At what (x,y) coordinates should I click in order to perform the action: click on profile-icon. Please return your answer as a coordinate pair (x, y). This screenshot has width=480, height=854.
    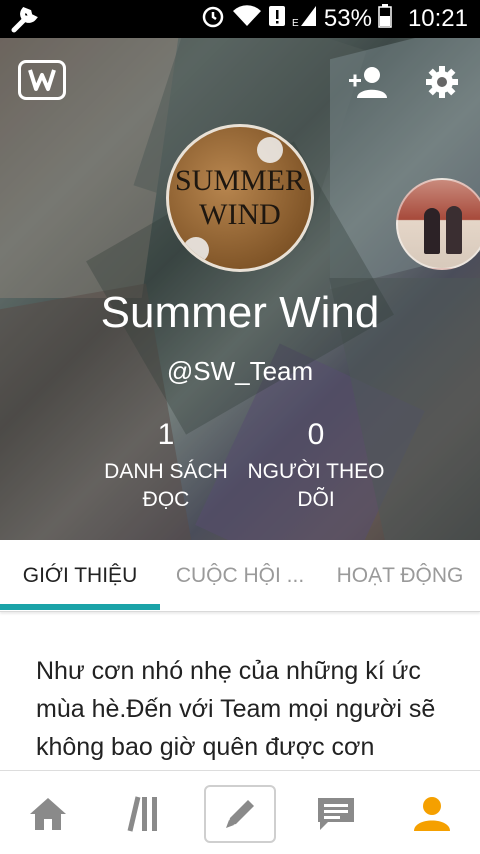
    Looking at the image, I should click on (432, 814).